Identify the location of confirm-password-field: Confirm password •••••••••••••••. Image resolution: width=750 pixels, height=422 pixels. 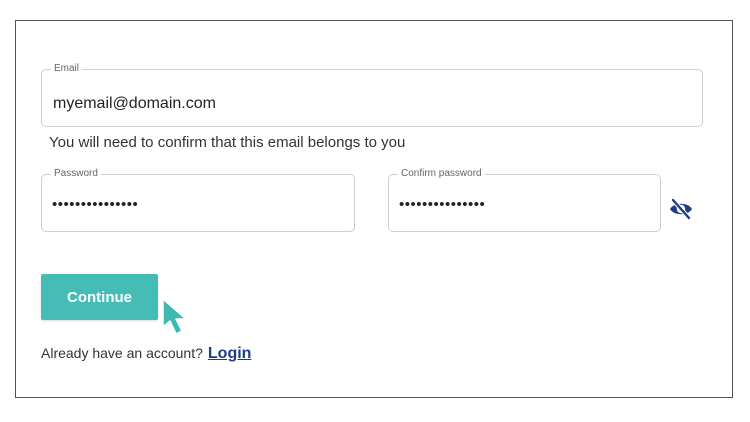
(524, 199).